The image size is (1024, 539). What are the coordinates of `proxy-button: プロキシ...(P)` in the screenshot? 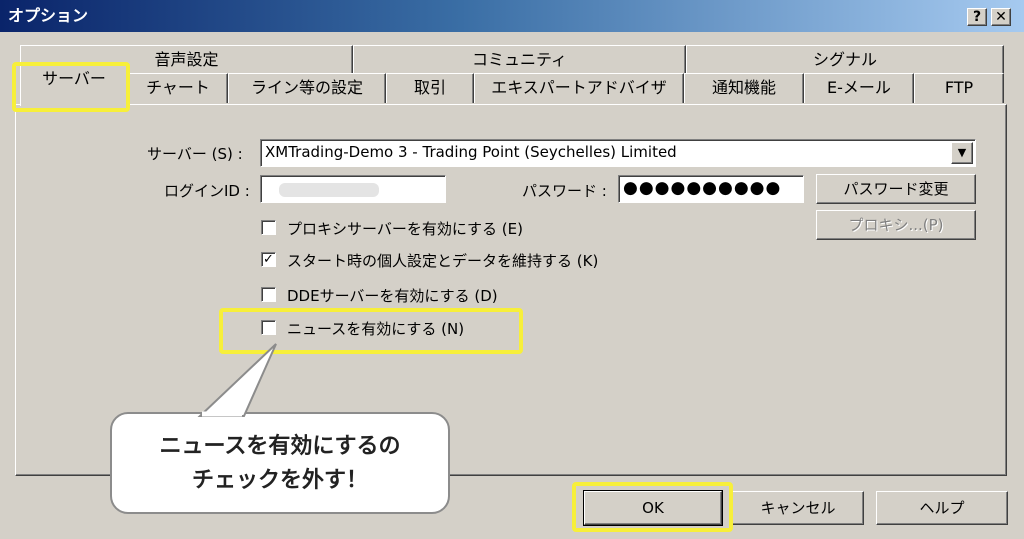 It's located at (896, 225).